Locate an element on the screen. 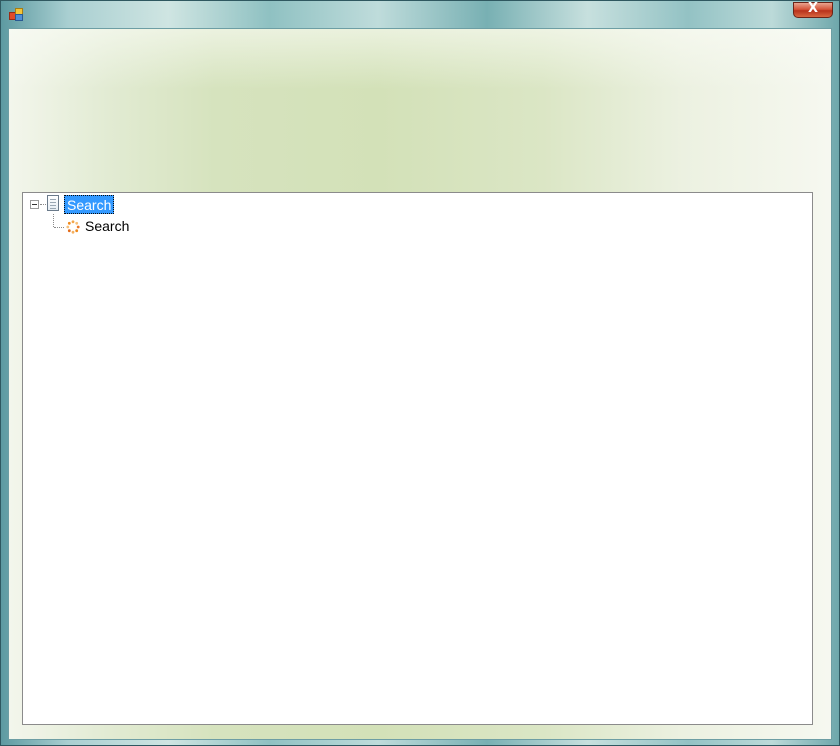  title-bar: X is located at coordinates (420, 14).